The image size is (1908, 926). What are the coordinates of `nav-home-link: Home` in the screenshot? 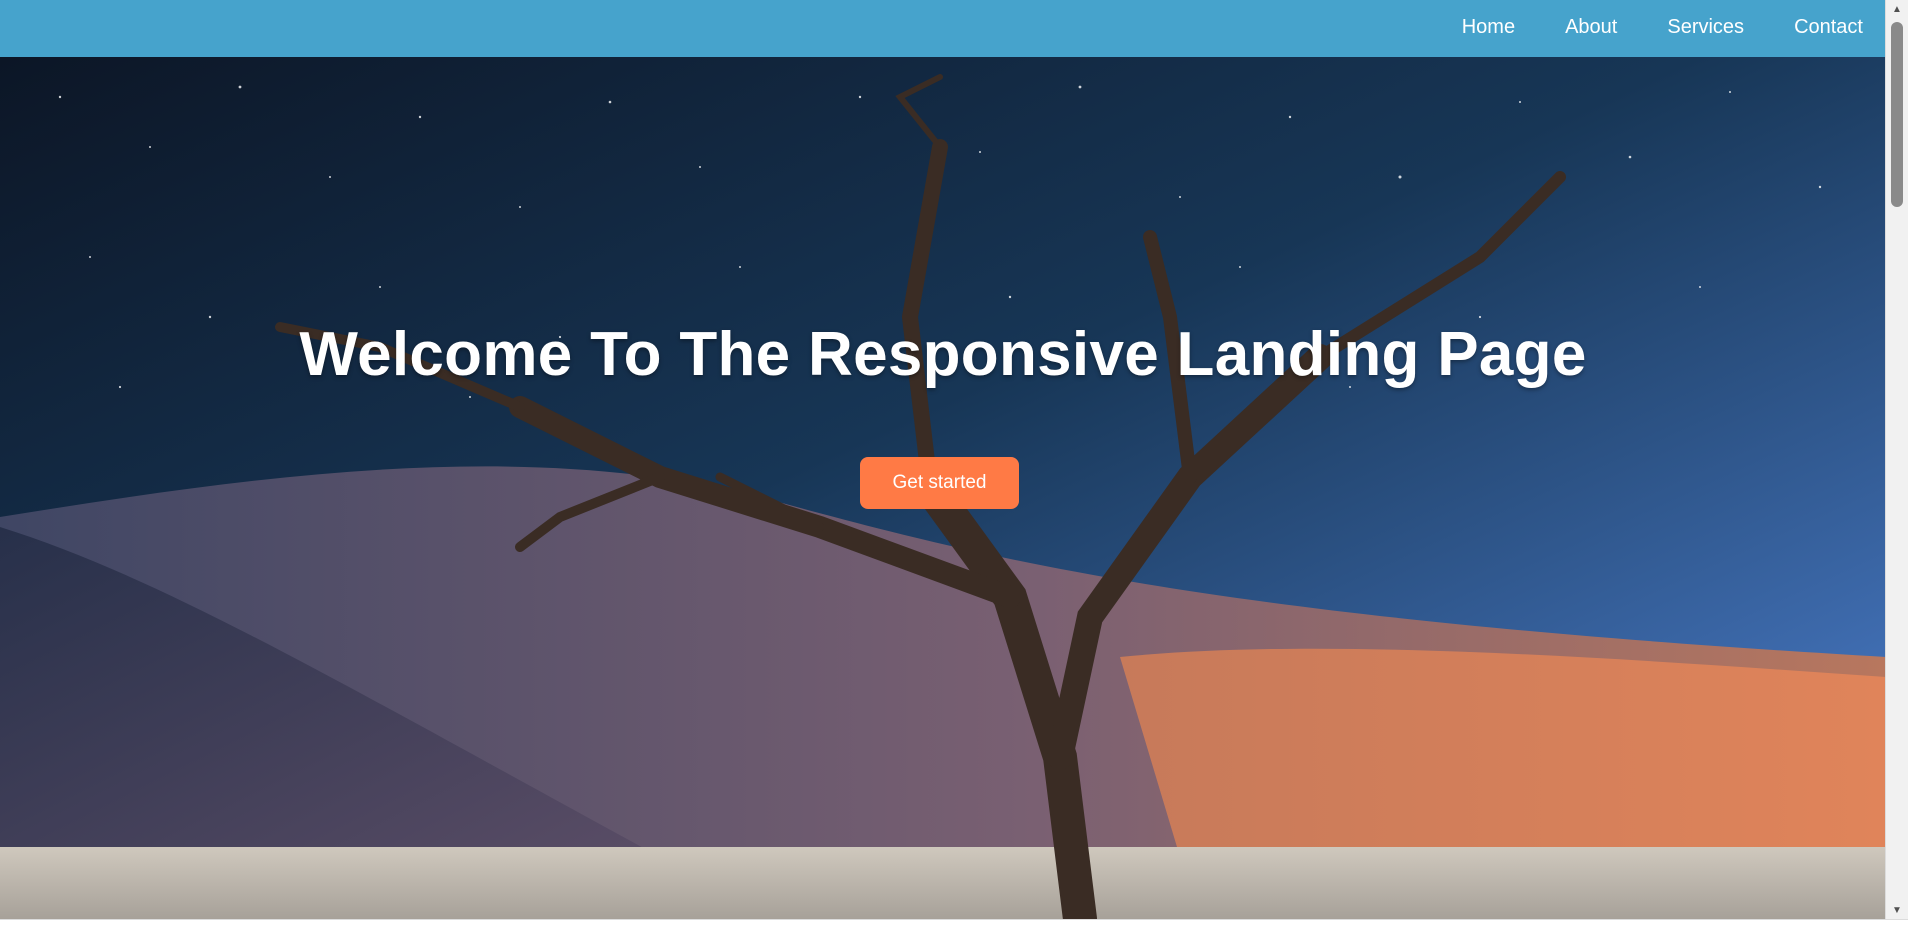 It's located at (1488, 27).